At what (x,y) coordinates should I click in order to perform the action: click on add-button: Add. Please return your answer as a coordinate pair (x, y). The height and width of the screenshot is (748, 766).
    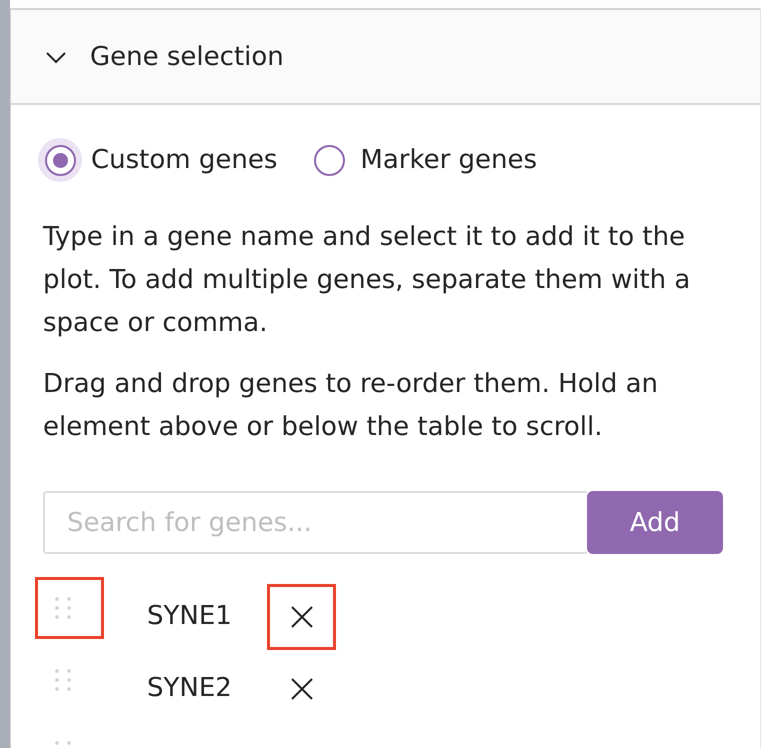
    Looking at the image, I should click on (655, 522).